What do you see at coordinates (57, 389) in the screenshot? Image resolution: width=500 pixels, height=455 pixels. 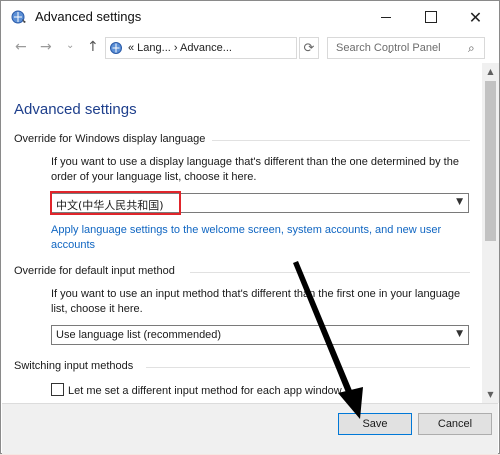 I see `per-app-input-checkbox` at bounding box center [57, 389].